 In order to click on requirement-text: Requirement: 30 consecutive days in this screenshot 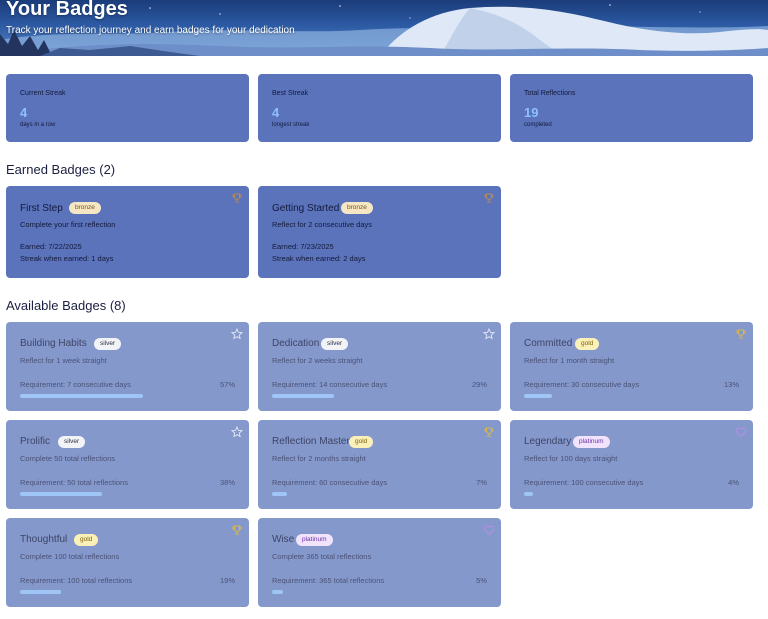, I will do `click(582, 384)`.